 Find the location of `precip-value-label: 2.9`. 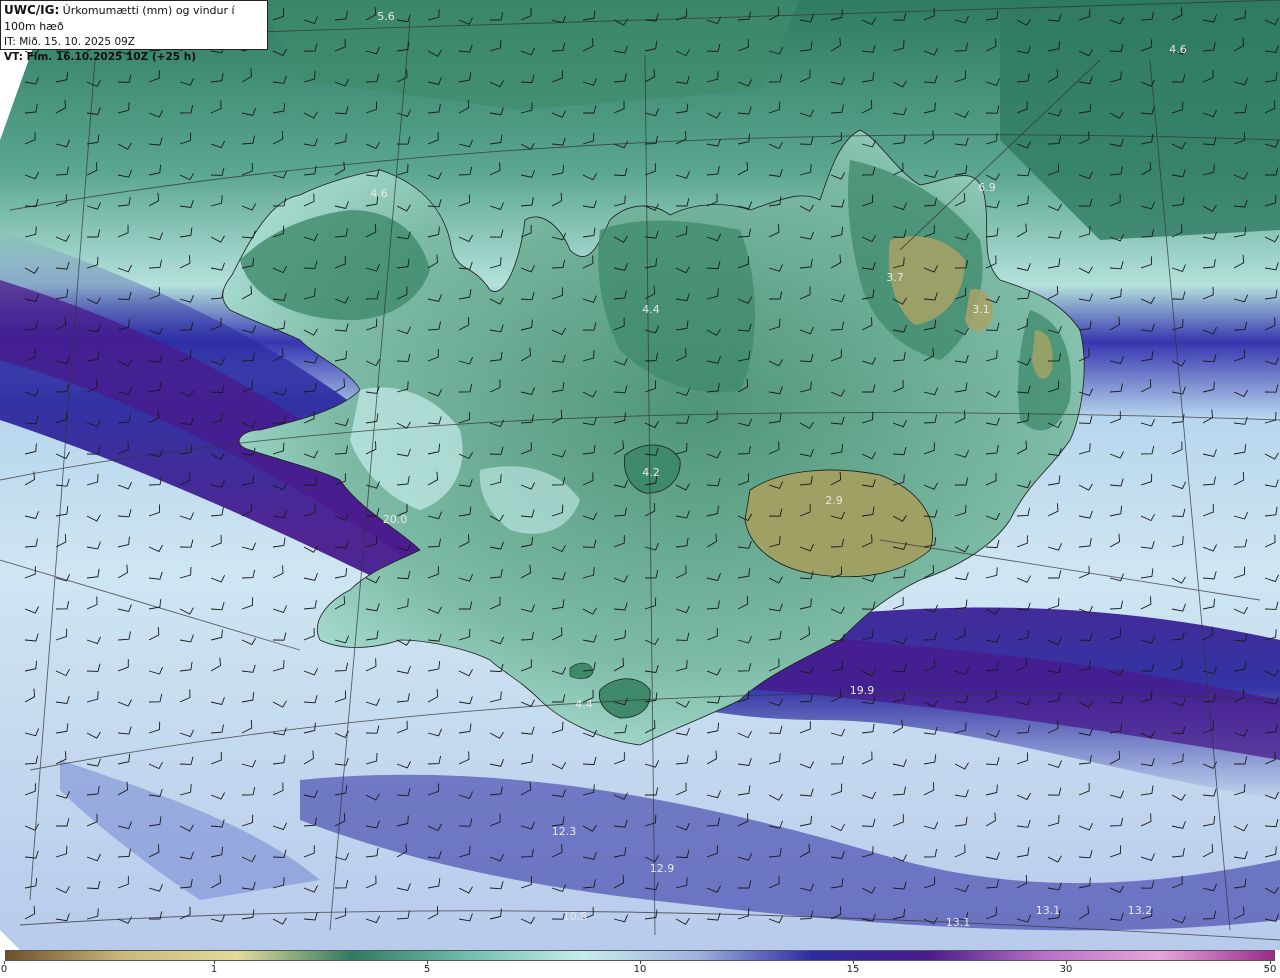

precip-value-label: 2.9 is located at coordinates (834, 500).